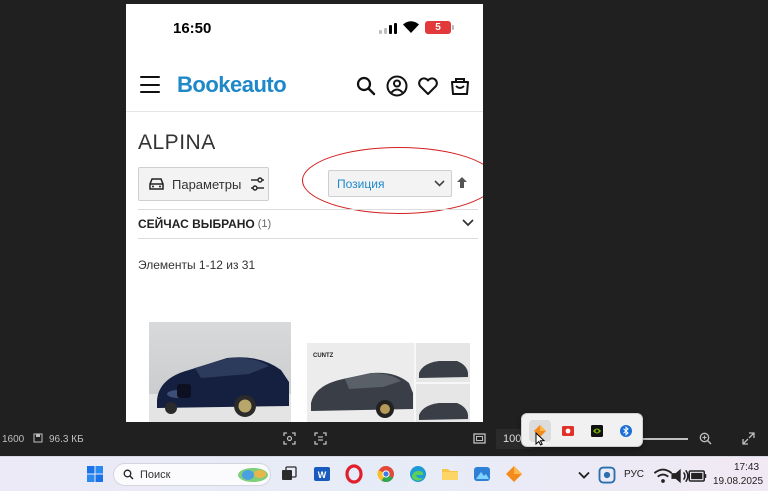 Image resolution: width=768 pixels, height=491 pixels. I want to click on zoom-slider, so click(664, 439).